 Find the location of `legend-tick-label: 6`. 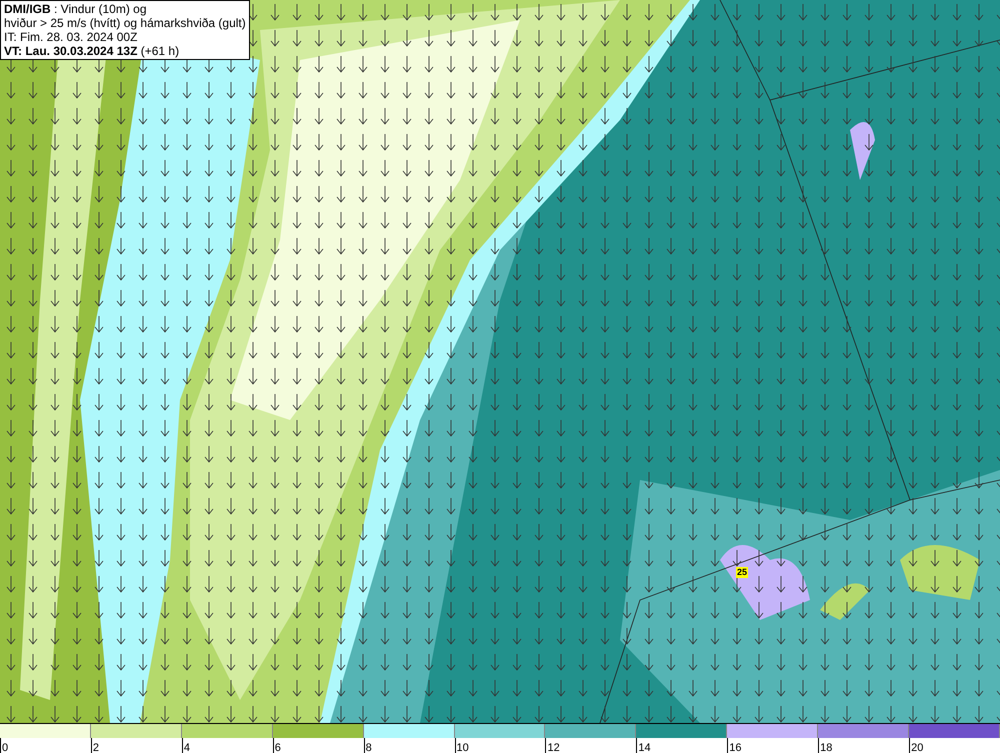

legend-tick-label: 6 is located at coordinates (277, 747).